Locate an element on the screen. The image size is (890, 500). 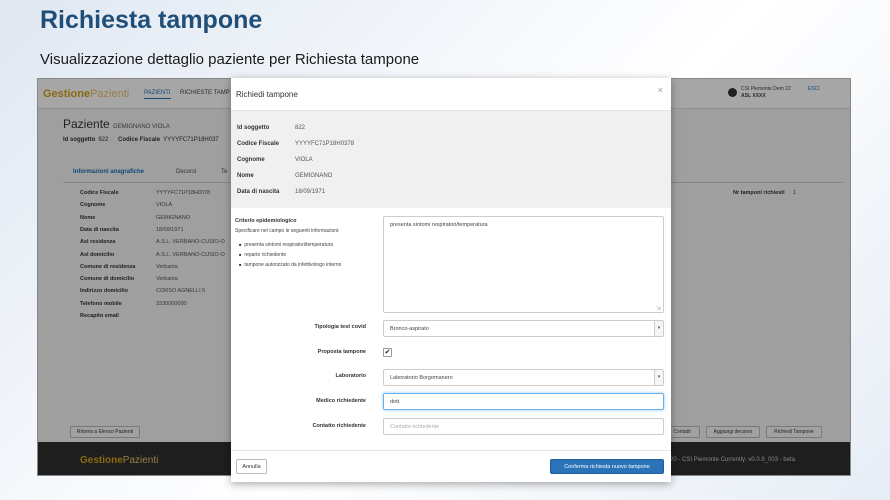
tipologia-label: Tipologia test covid is located at coordinates (340, 327).